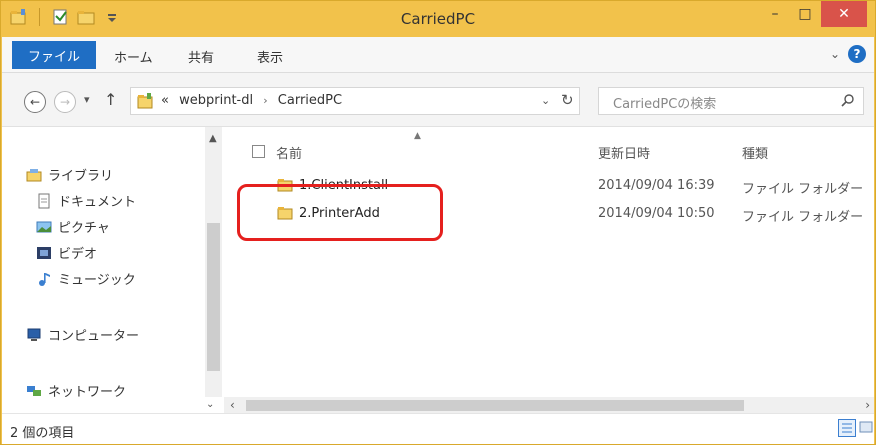 The width and height of the screenshot is (876, 445). I want to click on address-dropdown-icon: ⌄, so click(545, 100).